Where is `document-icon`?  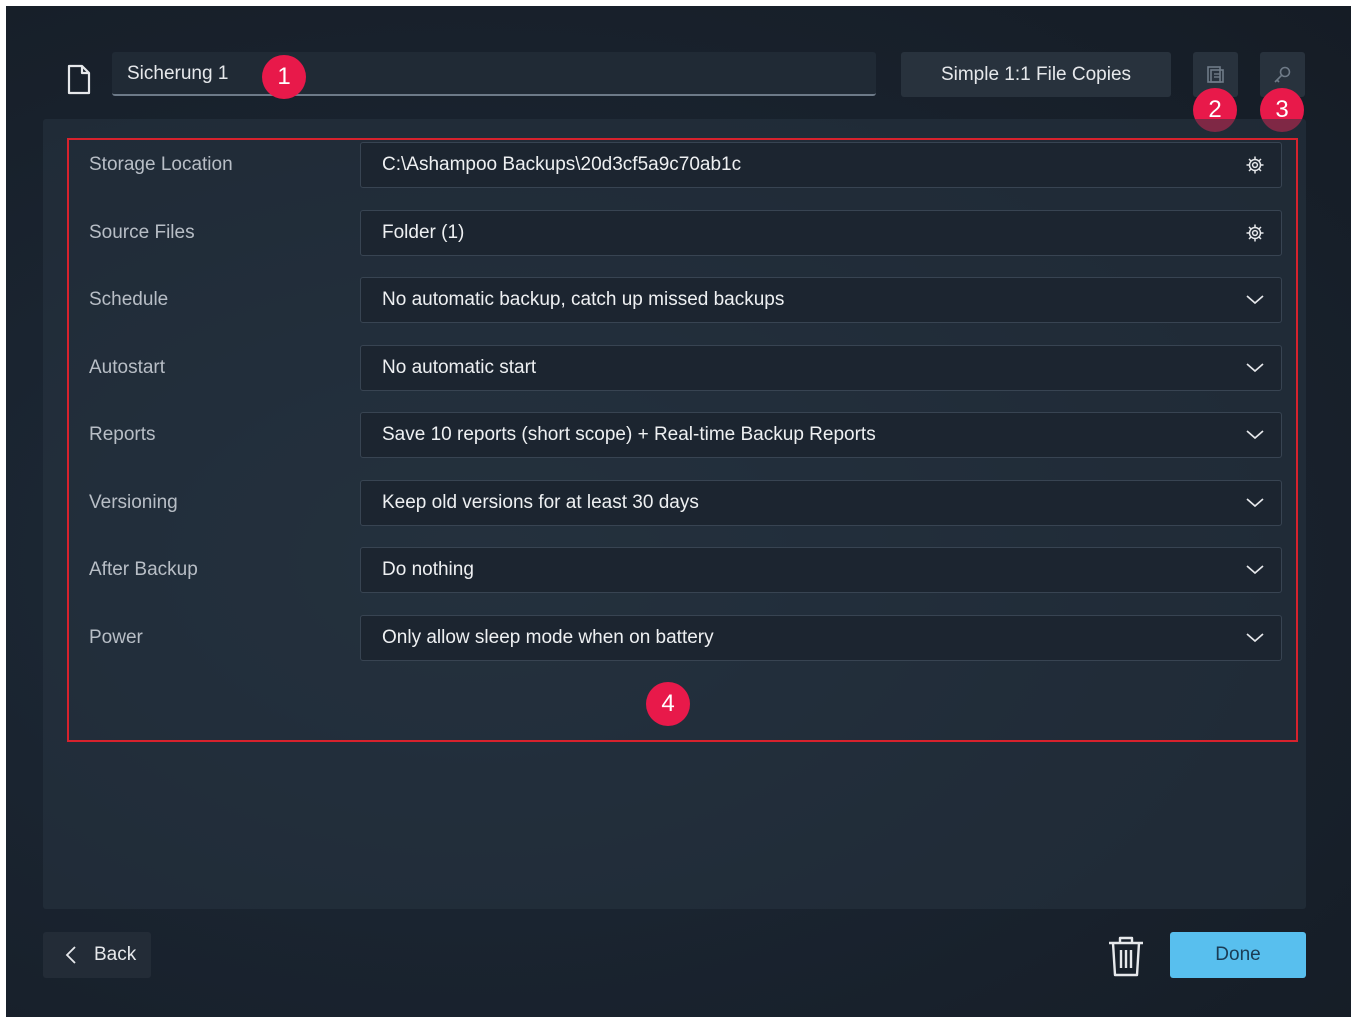 document-icon is located at coordinates (79, 79).